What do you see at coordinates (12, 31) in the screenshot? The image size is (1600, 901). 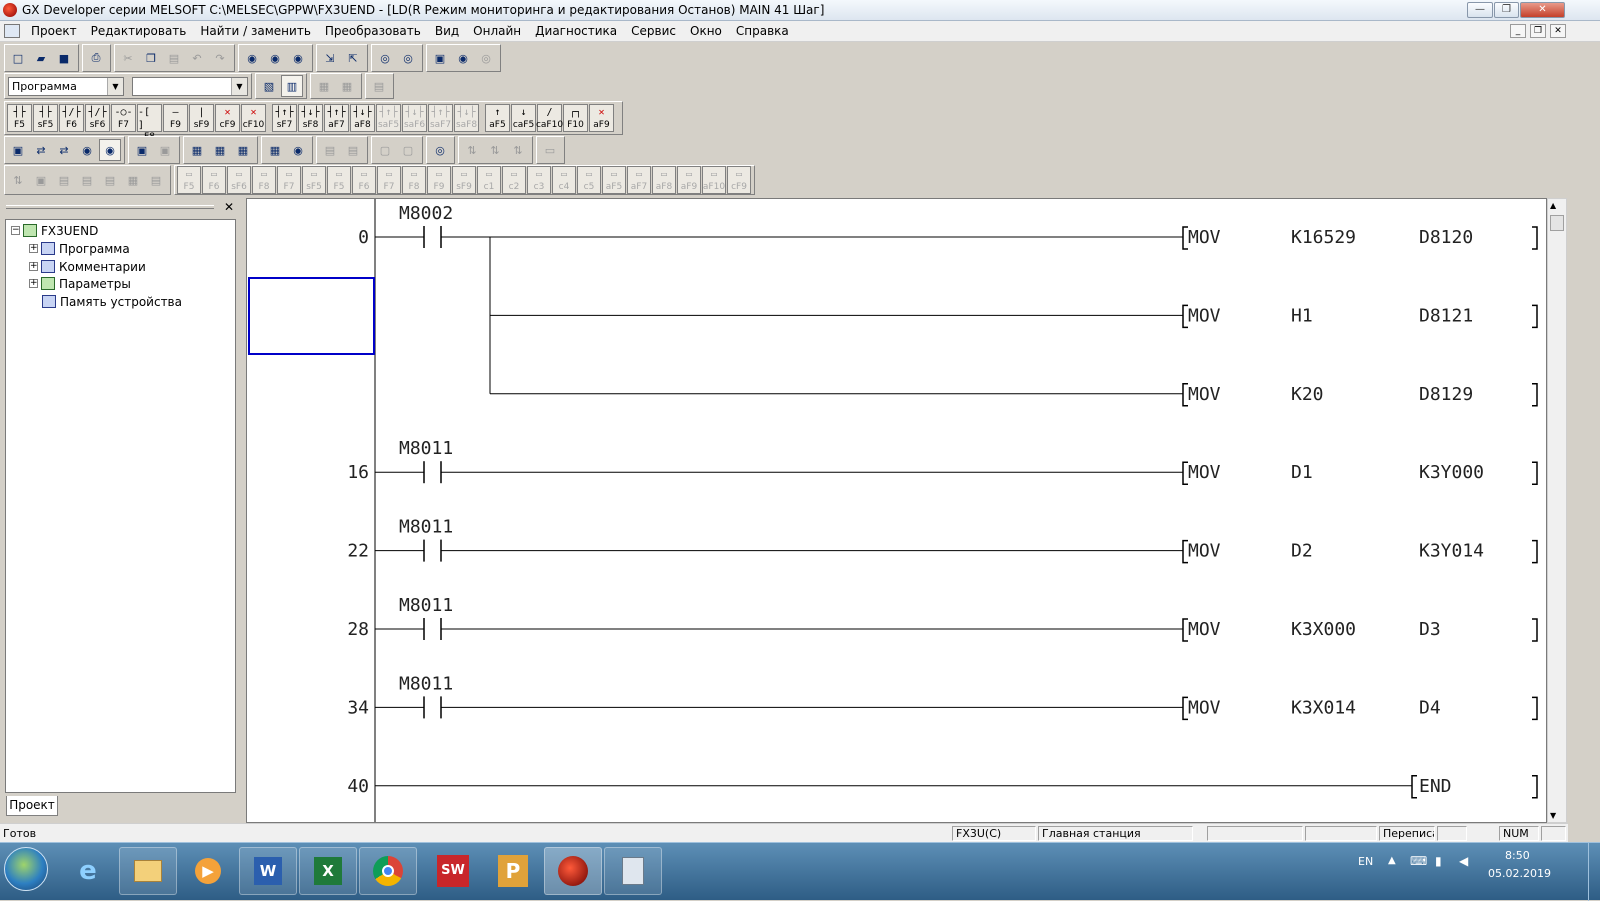 I see `document-icon` at bounding box center [12, 31].